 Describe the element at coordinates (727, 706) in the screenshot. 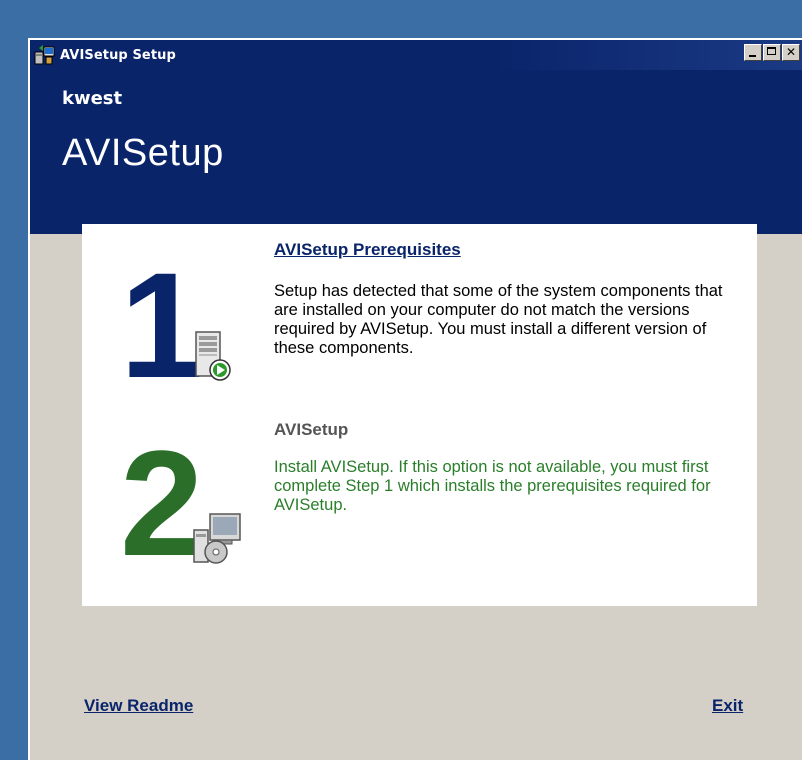

I see `exit-link: Exit` at that location.